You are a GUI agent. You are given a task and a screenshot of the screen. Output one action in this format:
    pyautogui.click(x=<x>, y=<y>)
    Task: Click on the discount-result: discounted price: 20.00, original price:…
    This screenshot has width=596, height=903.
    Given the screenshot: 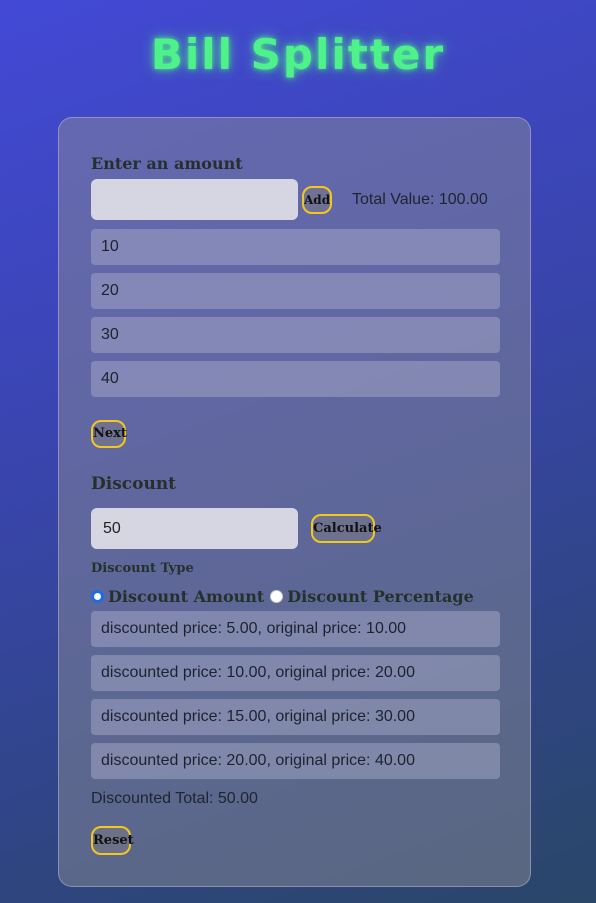 What is the action you would take?
    pyautogui.click(x=295, y=761)
    